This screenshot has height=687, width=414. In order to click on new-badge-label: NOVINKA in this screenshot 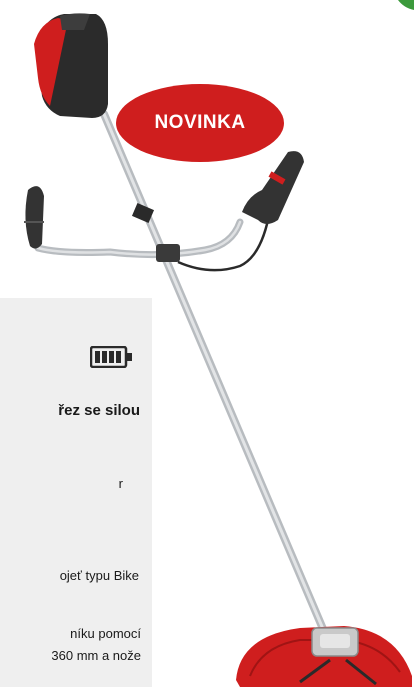, I will do `click(200, 122)`.